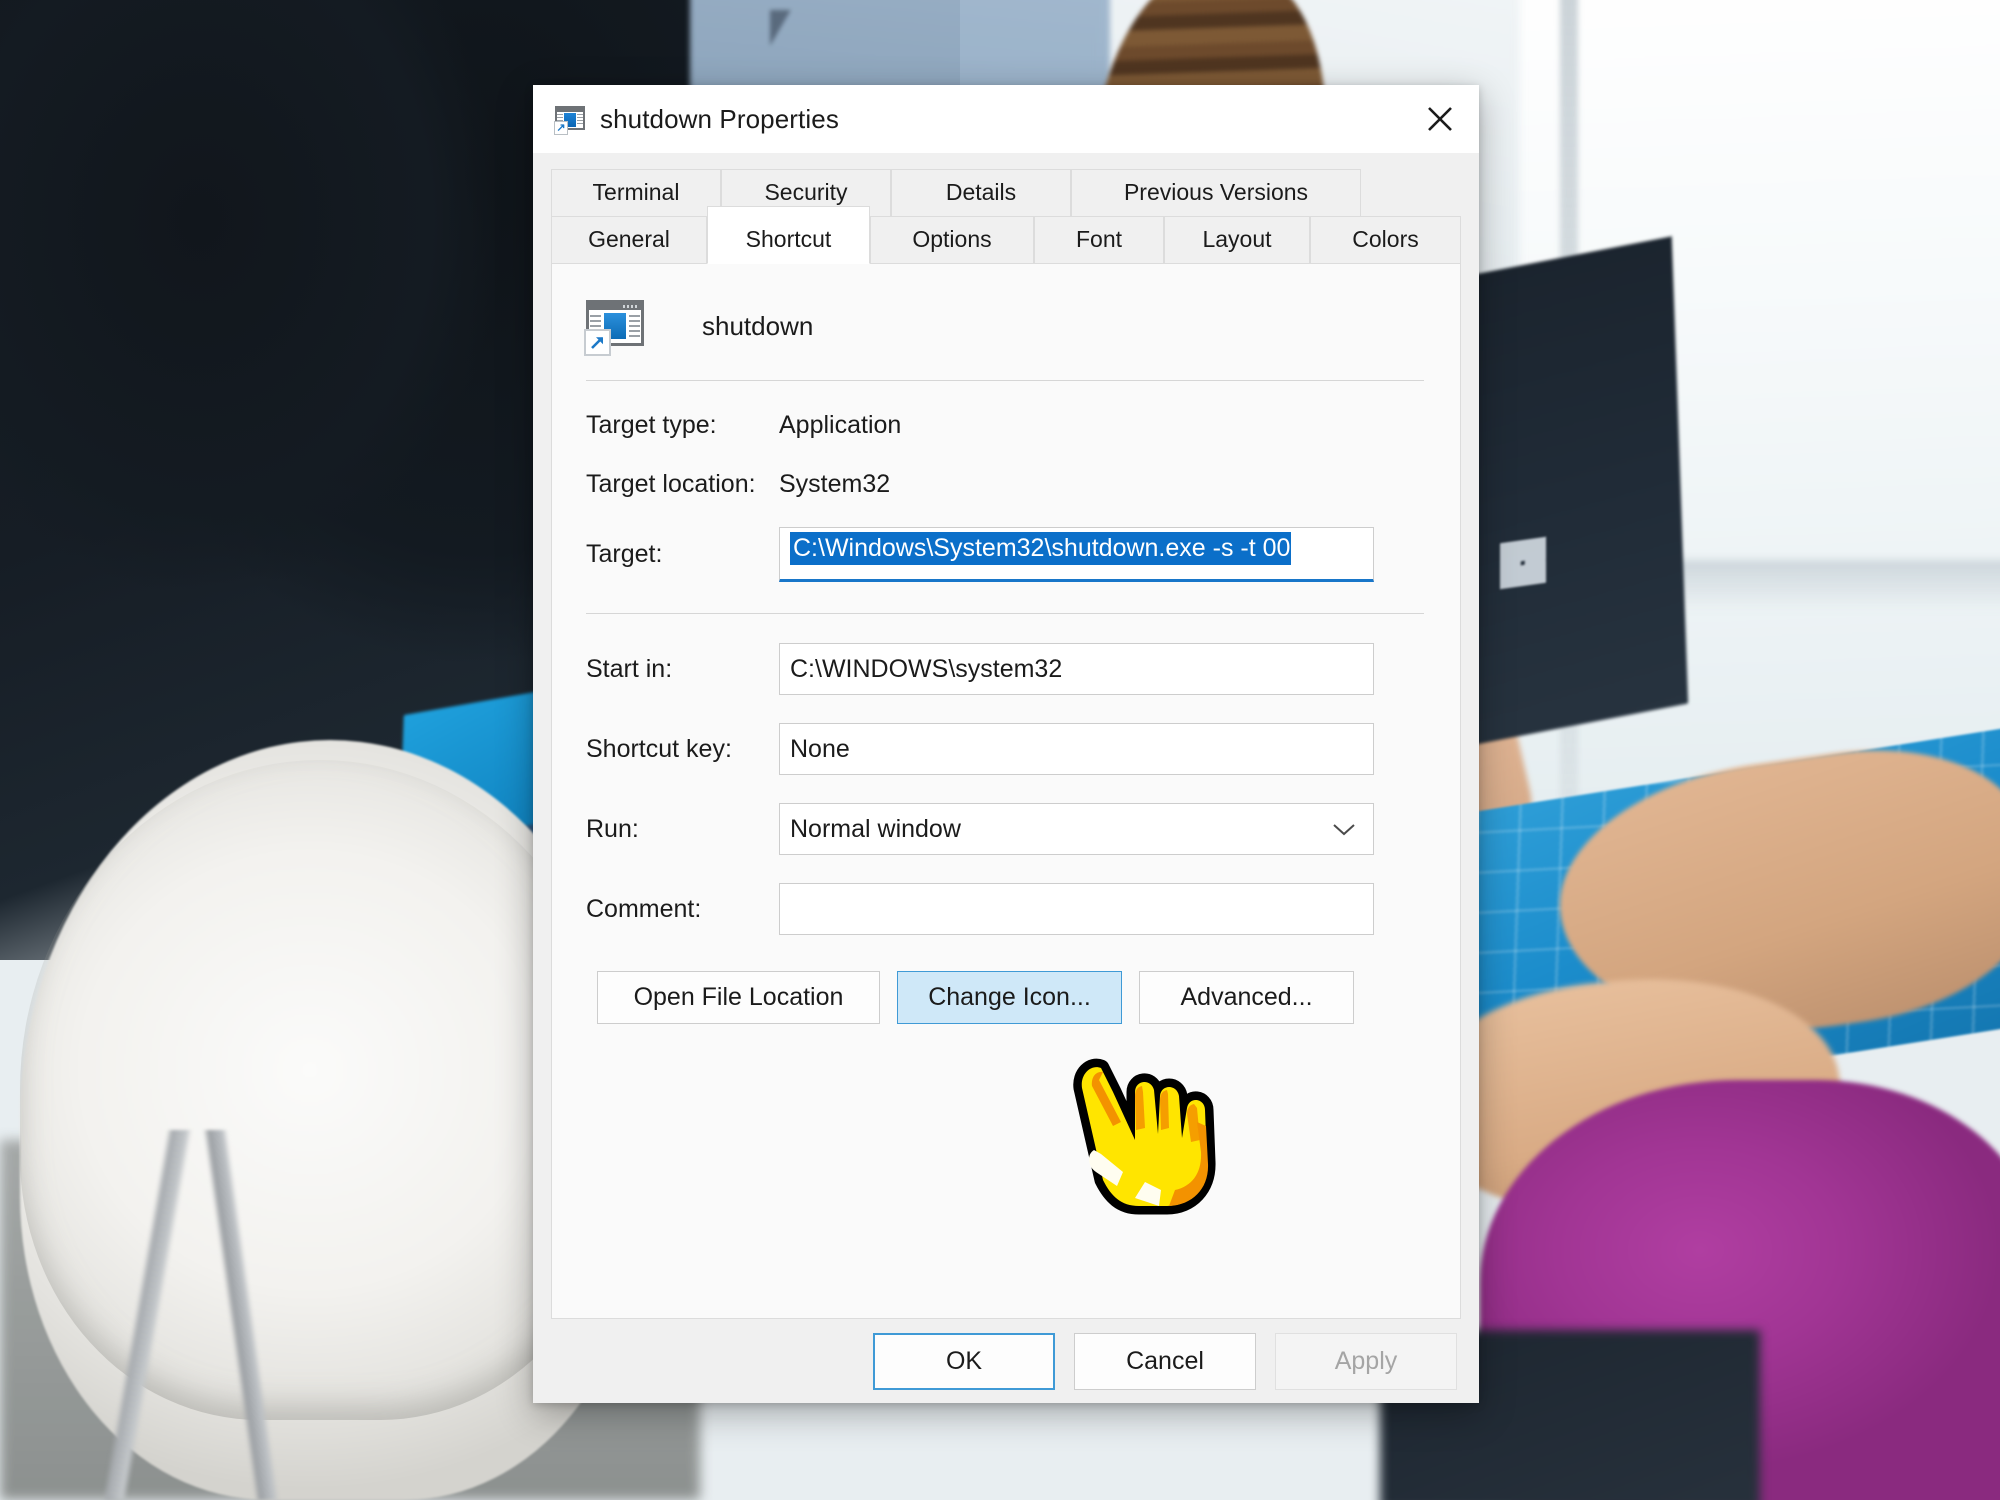 Image resolution: width=2000 pixels, height=1500 pixels. I want to click on tab-previous-versions-label: Previous Versions, so click(1216, 192).